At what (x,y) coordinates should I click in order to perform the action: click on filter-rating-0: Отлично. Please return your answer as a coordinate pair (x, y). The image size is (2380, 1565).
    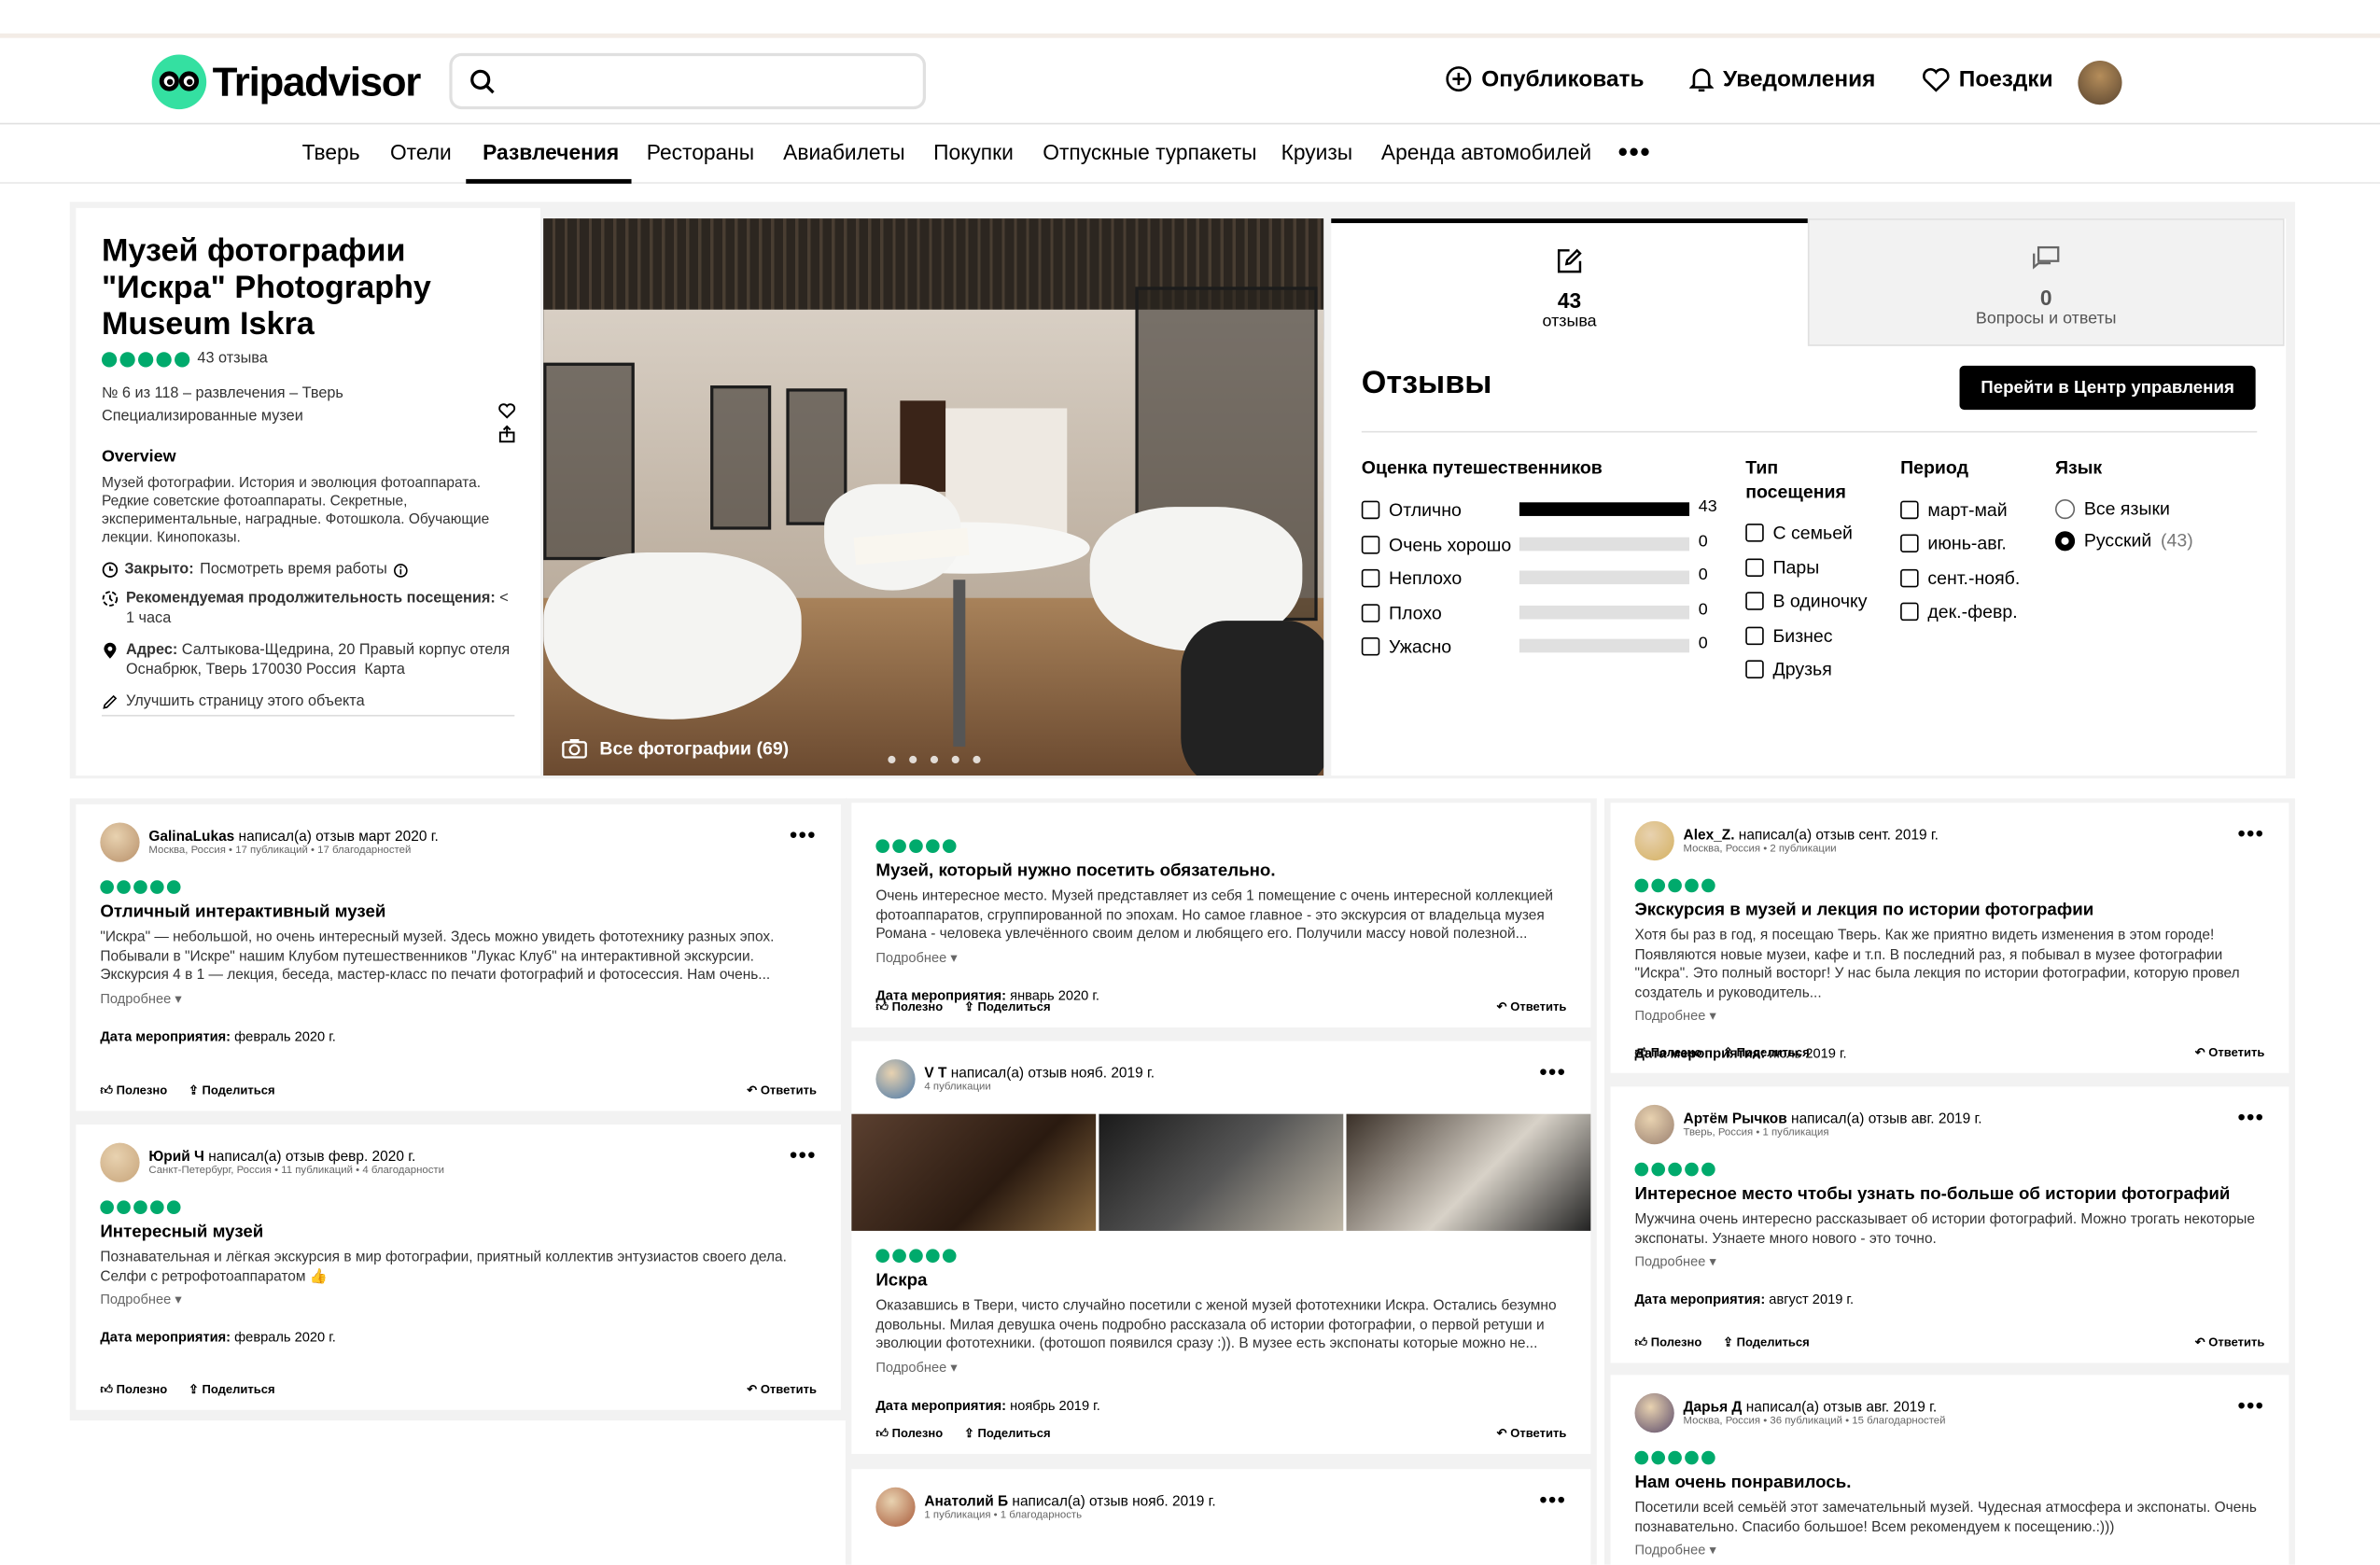
    Looking at the image, I should click on (1411, 510).